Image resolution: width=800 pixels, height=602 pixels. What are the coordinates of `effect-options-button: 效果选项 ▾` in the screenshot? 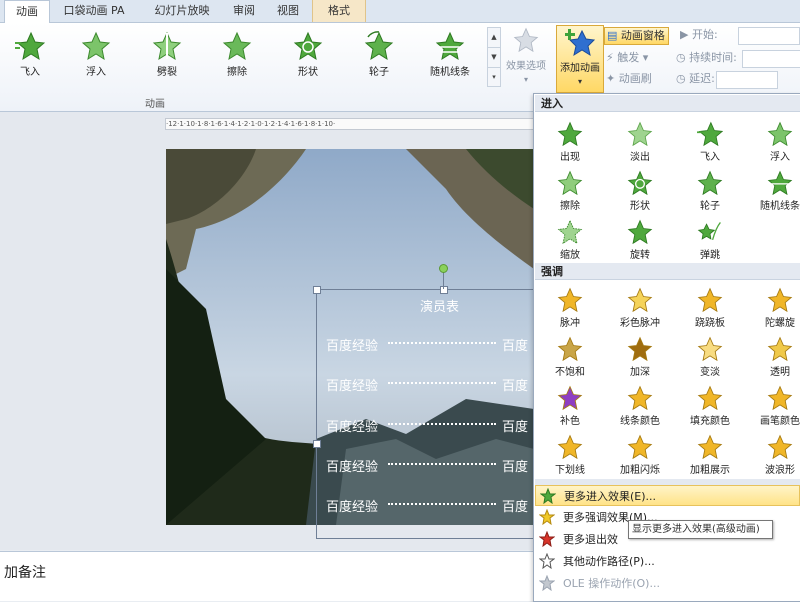 It's located at (526, 58).